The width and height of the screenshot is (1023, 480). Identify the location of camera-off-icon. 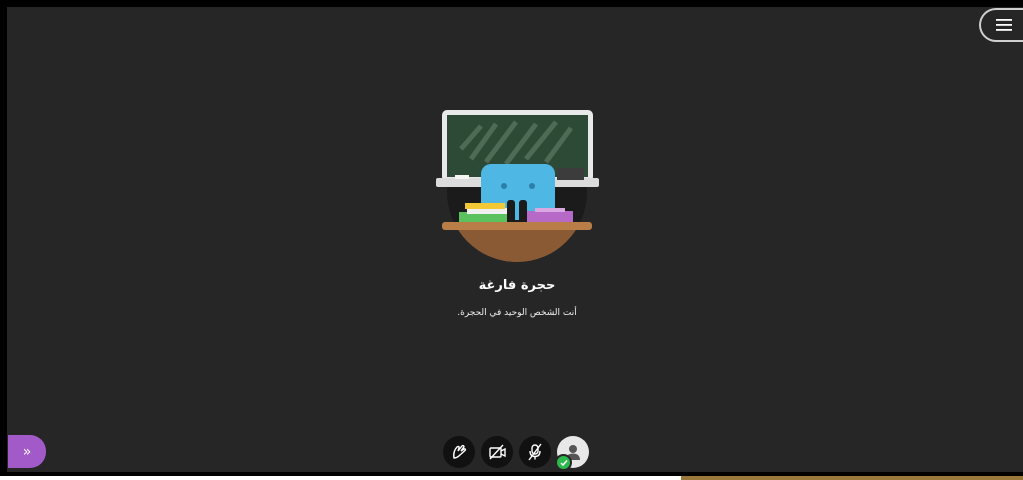
(497, 452).